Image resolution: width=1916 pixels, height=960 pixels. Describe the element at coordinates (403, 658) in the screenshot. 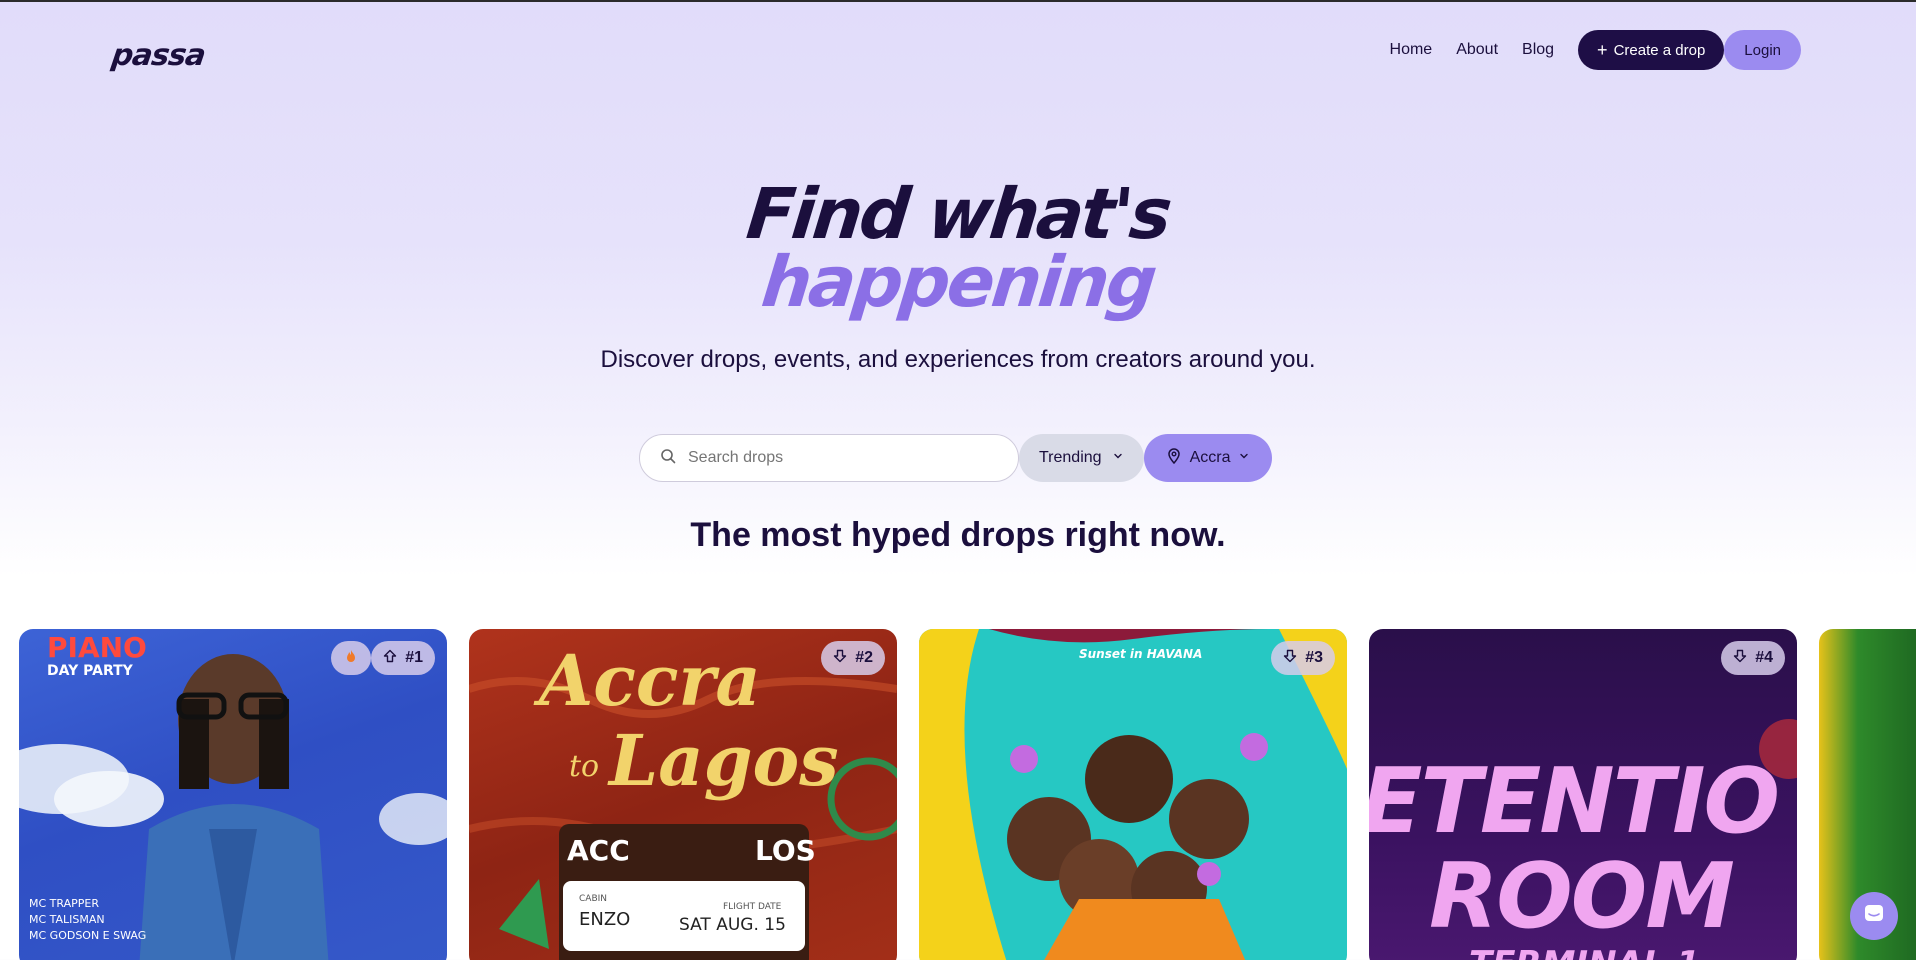

I see `rank-badge: #1` at that location.